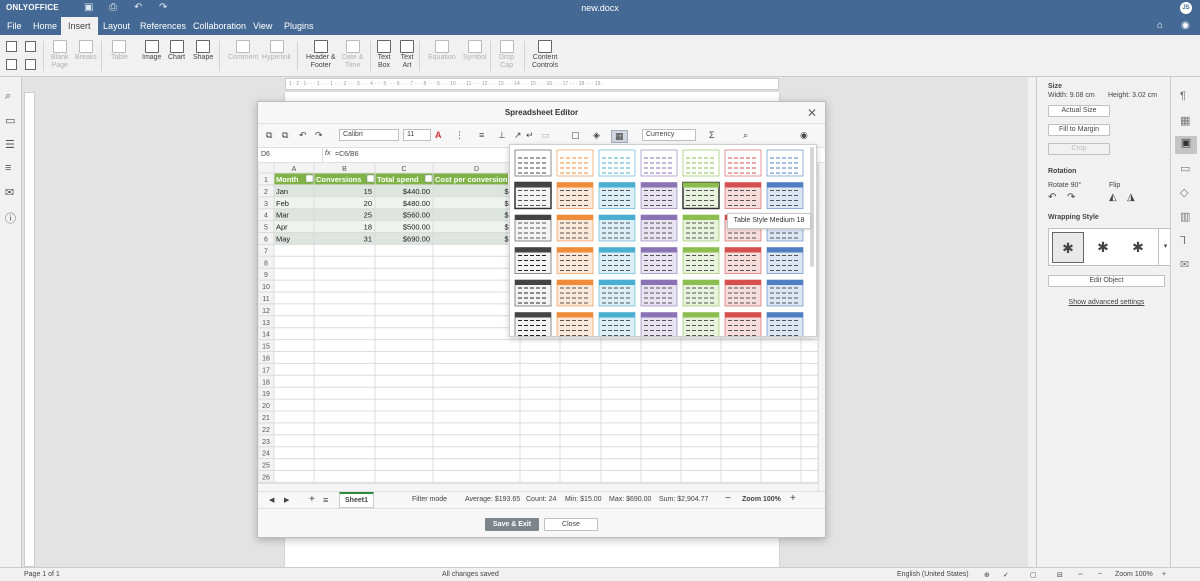  Describe the element at coordinates (1138, 247) in the screenshot. I see `wrap-tight-icon: ✱` at that location.